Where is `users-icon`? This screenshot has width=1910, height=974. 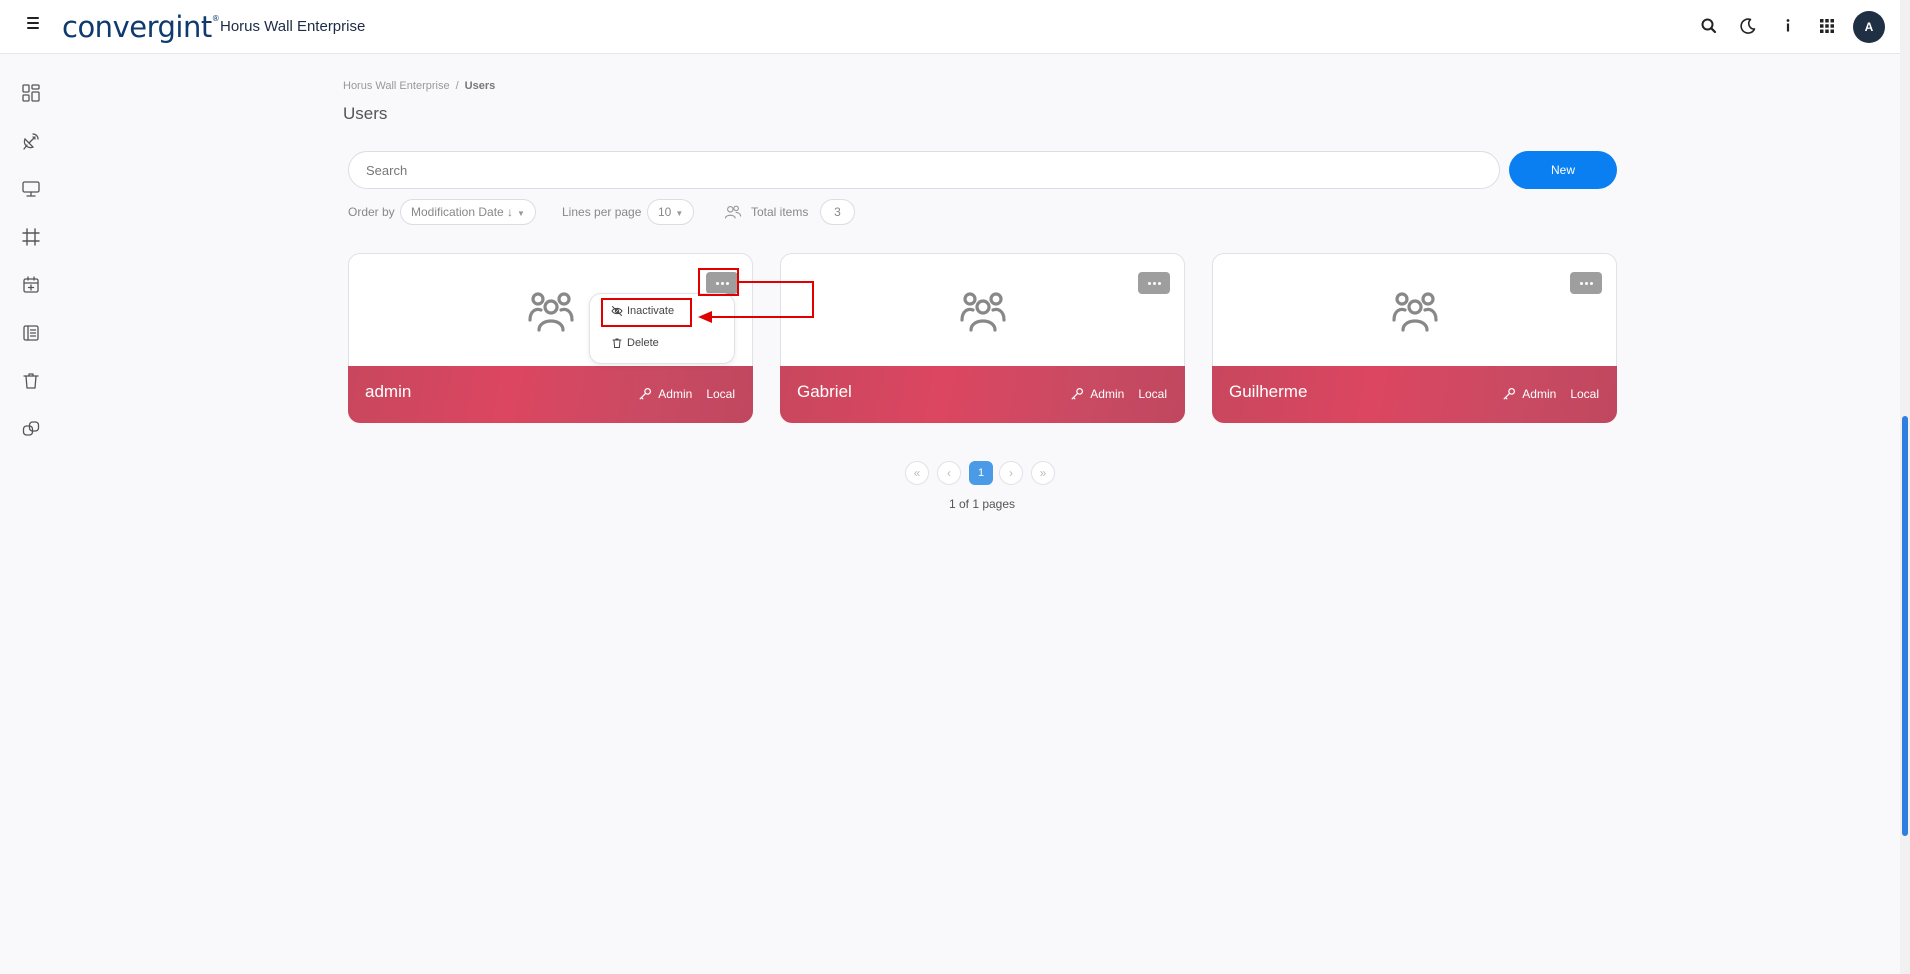
users-icon is located at coordinates (733, 212).